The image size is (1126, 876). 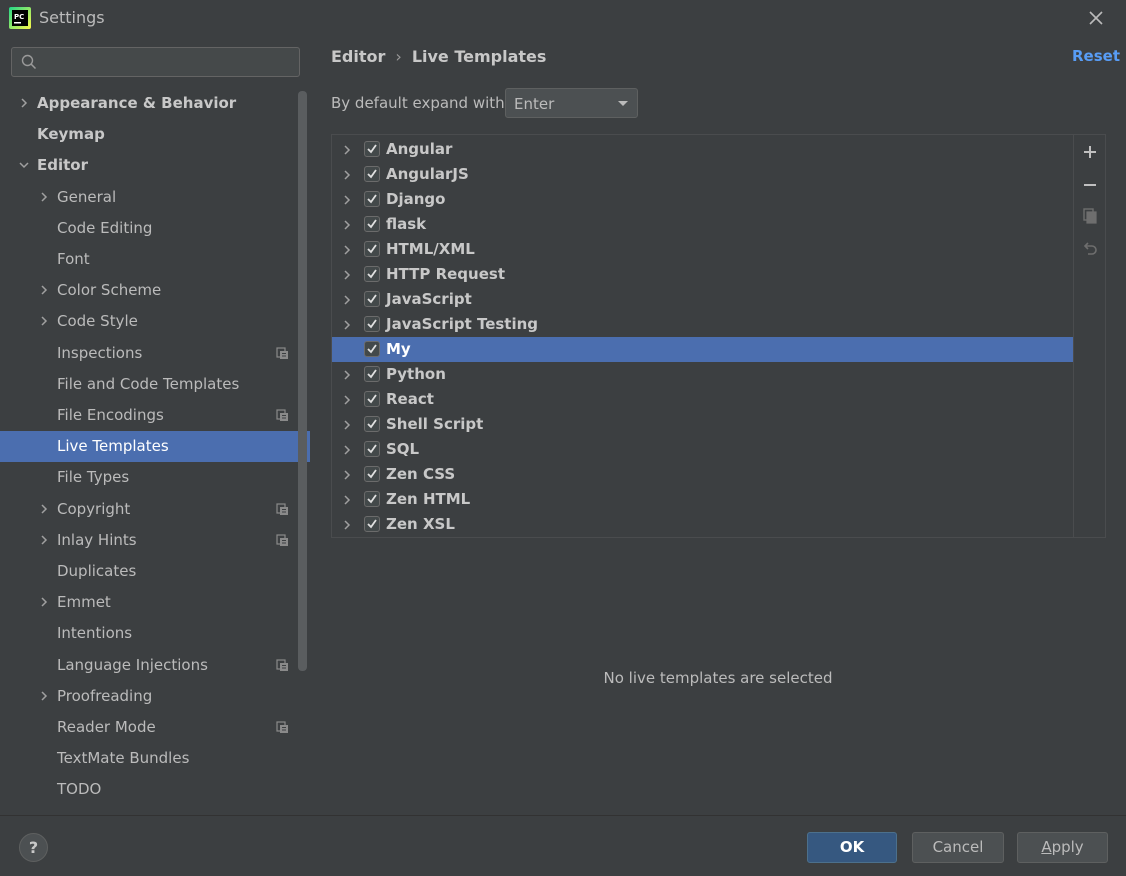 I want to click on sidebar-item: Code Editing, so click(x=155, y=228).